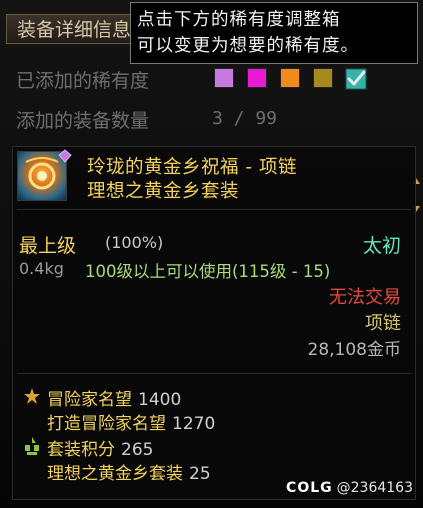 This screenshot has width=423, height=508. Describe the element at coordinates (208, 271) in the screenshot. I see `item-level-requirement: 100级以上可以使用(115级 - 15)` at that location.